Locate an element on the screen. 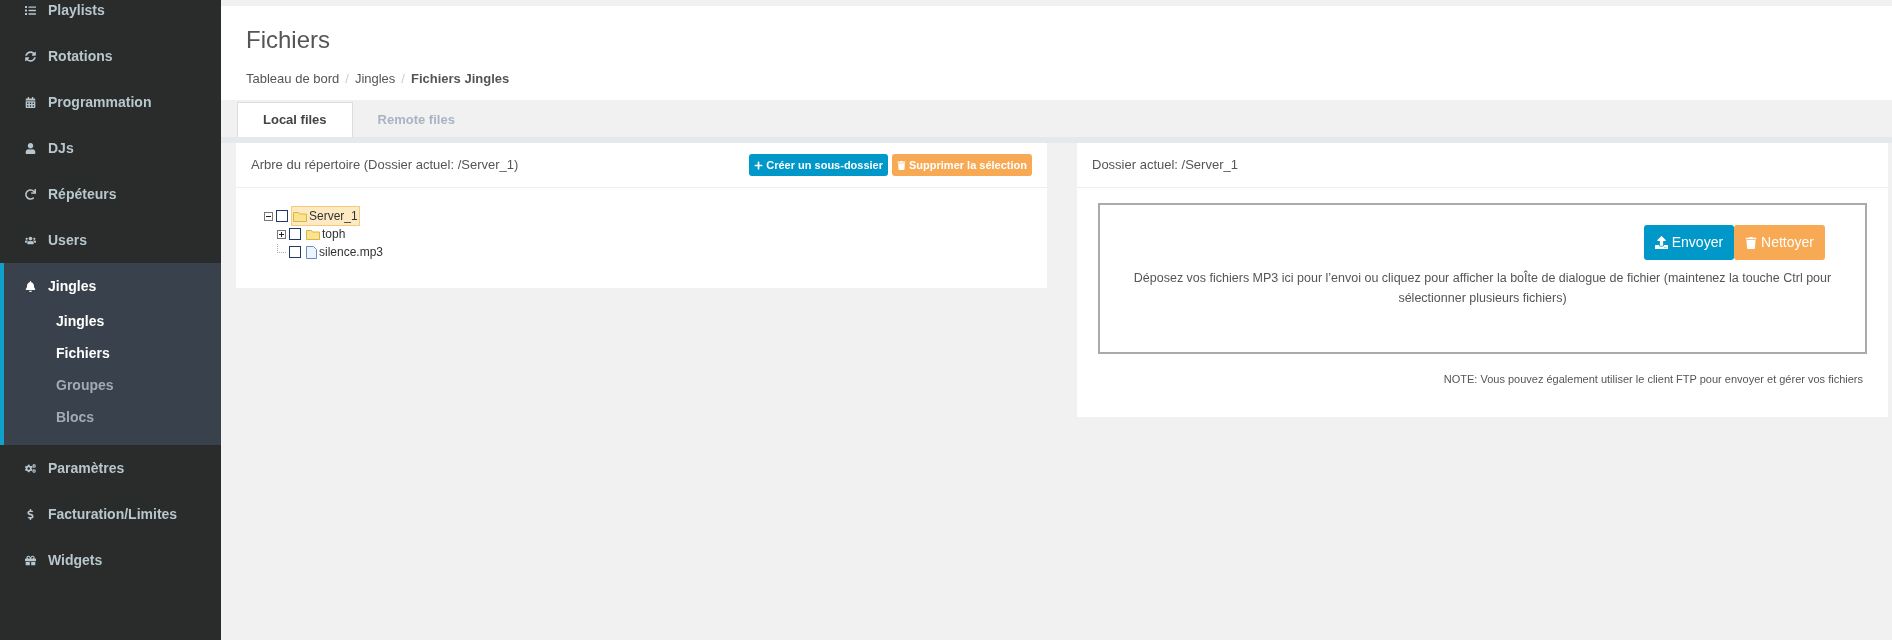 The width and height of the screenshot is (1892, 640). sidebar-item: Répéteurs is located at coordinates (112, 194).